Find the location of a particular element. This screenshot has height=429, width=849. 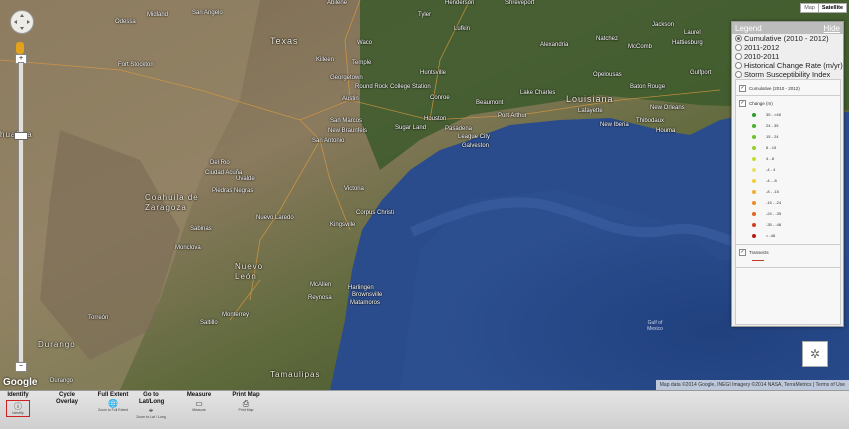

identify-tool: Identify ⓘ Identify is located at coordinates (18, 404).